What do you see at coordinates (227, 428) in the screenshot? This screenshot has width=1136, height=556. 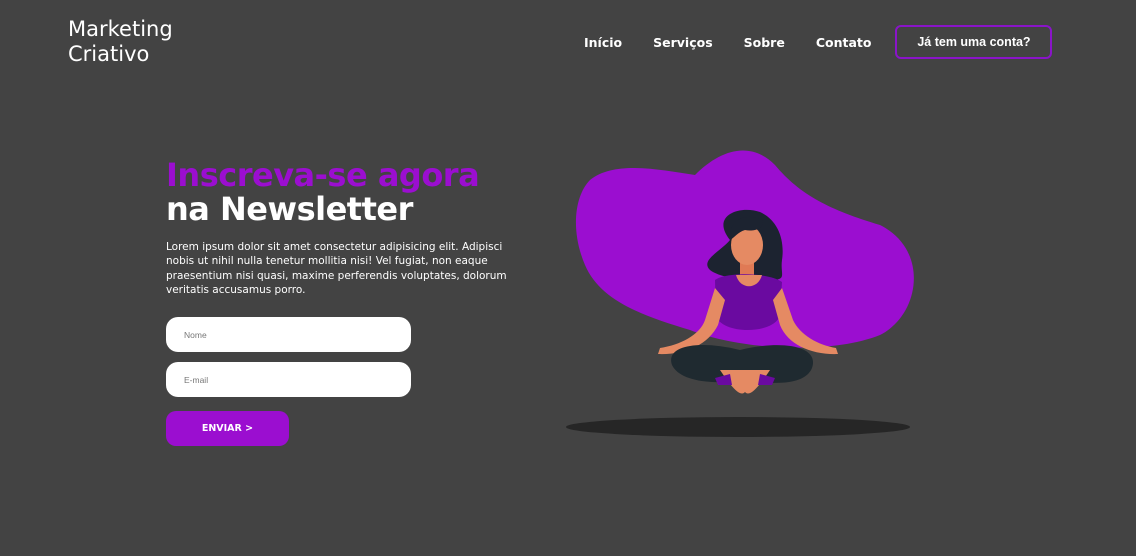 I see `submit-button: ENVIAR >` at bounding box center [227, 428].